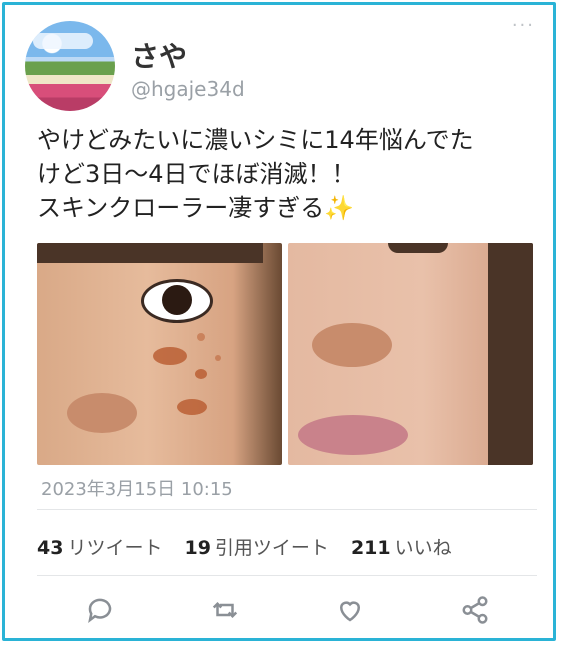 This screenshot has width=564, height=649. I want to click on tweet-timestamp: 2023年3月15日 10:15, so click(137, 488).